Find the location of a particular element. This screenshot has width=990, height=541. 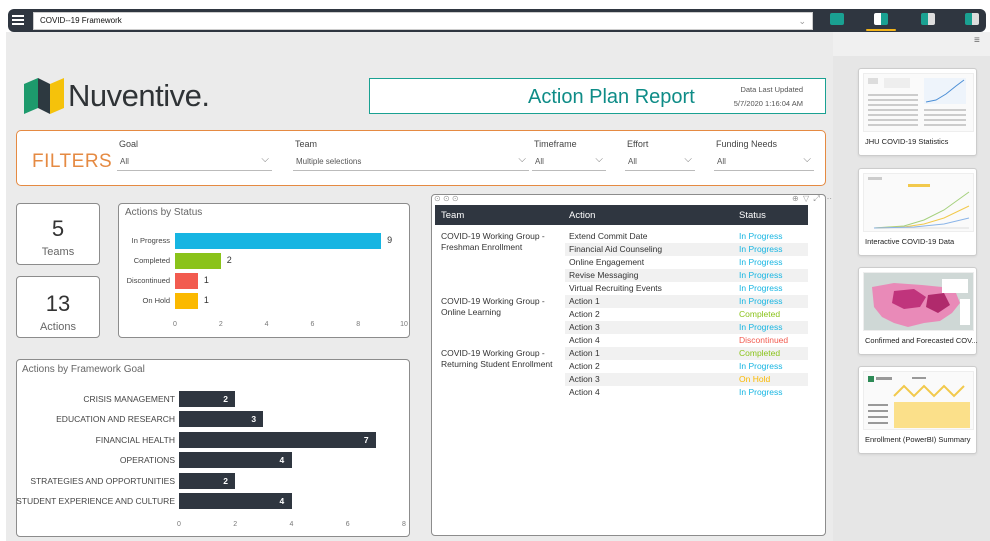

status-bar-label: Completed is located at coordinates (151, 260).